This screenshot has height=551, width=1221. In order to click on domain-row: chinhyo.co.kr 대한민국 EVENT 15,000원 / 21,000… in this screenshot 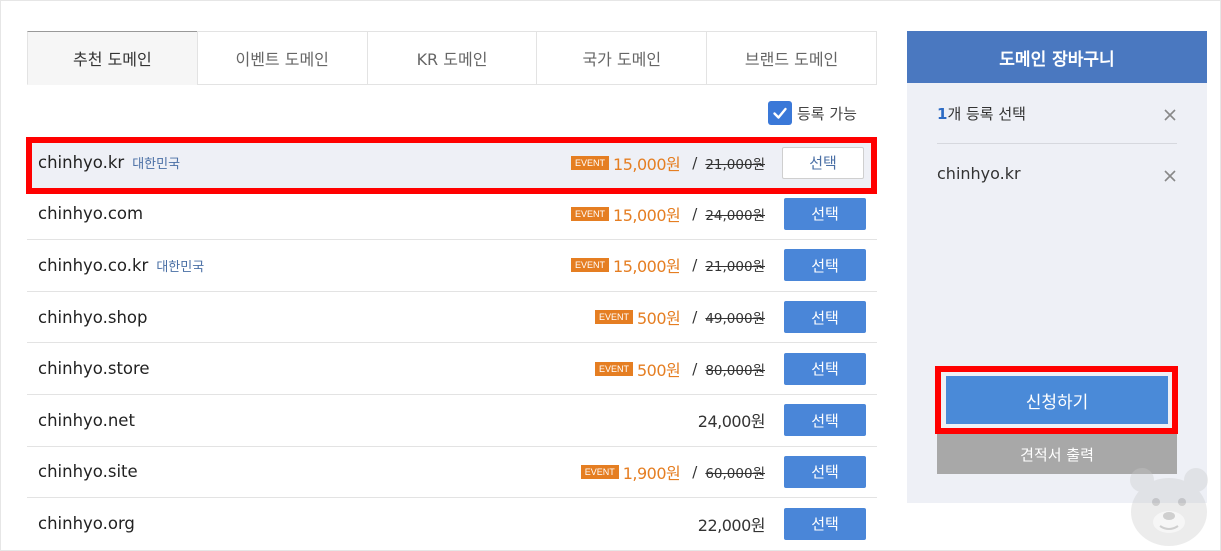, I will do `click(452, 266)`.